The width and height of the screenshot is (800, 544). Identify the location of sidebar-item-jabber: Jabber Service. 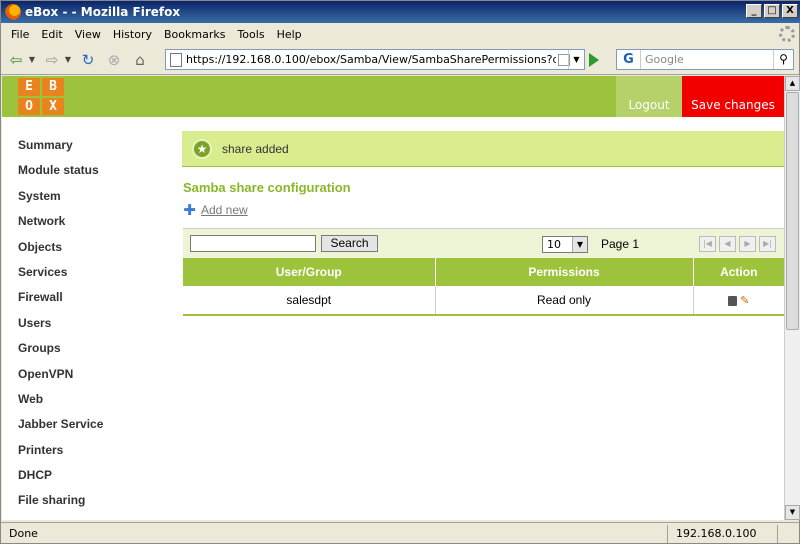
(93, 429).